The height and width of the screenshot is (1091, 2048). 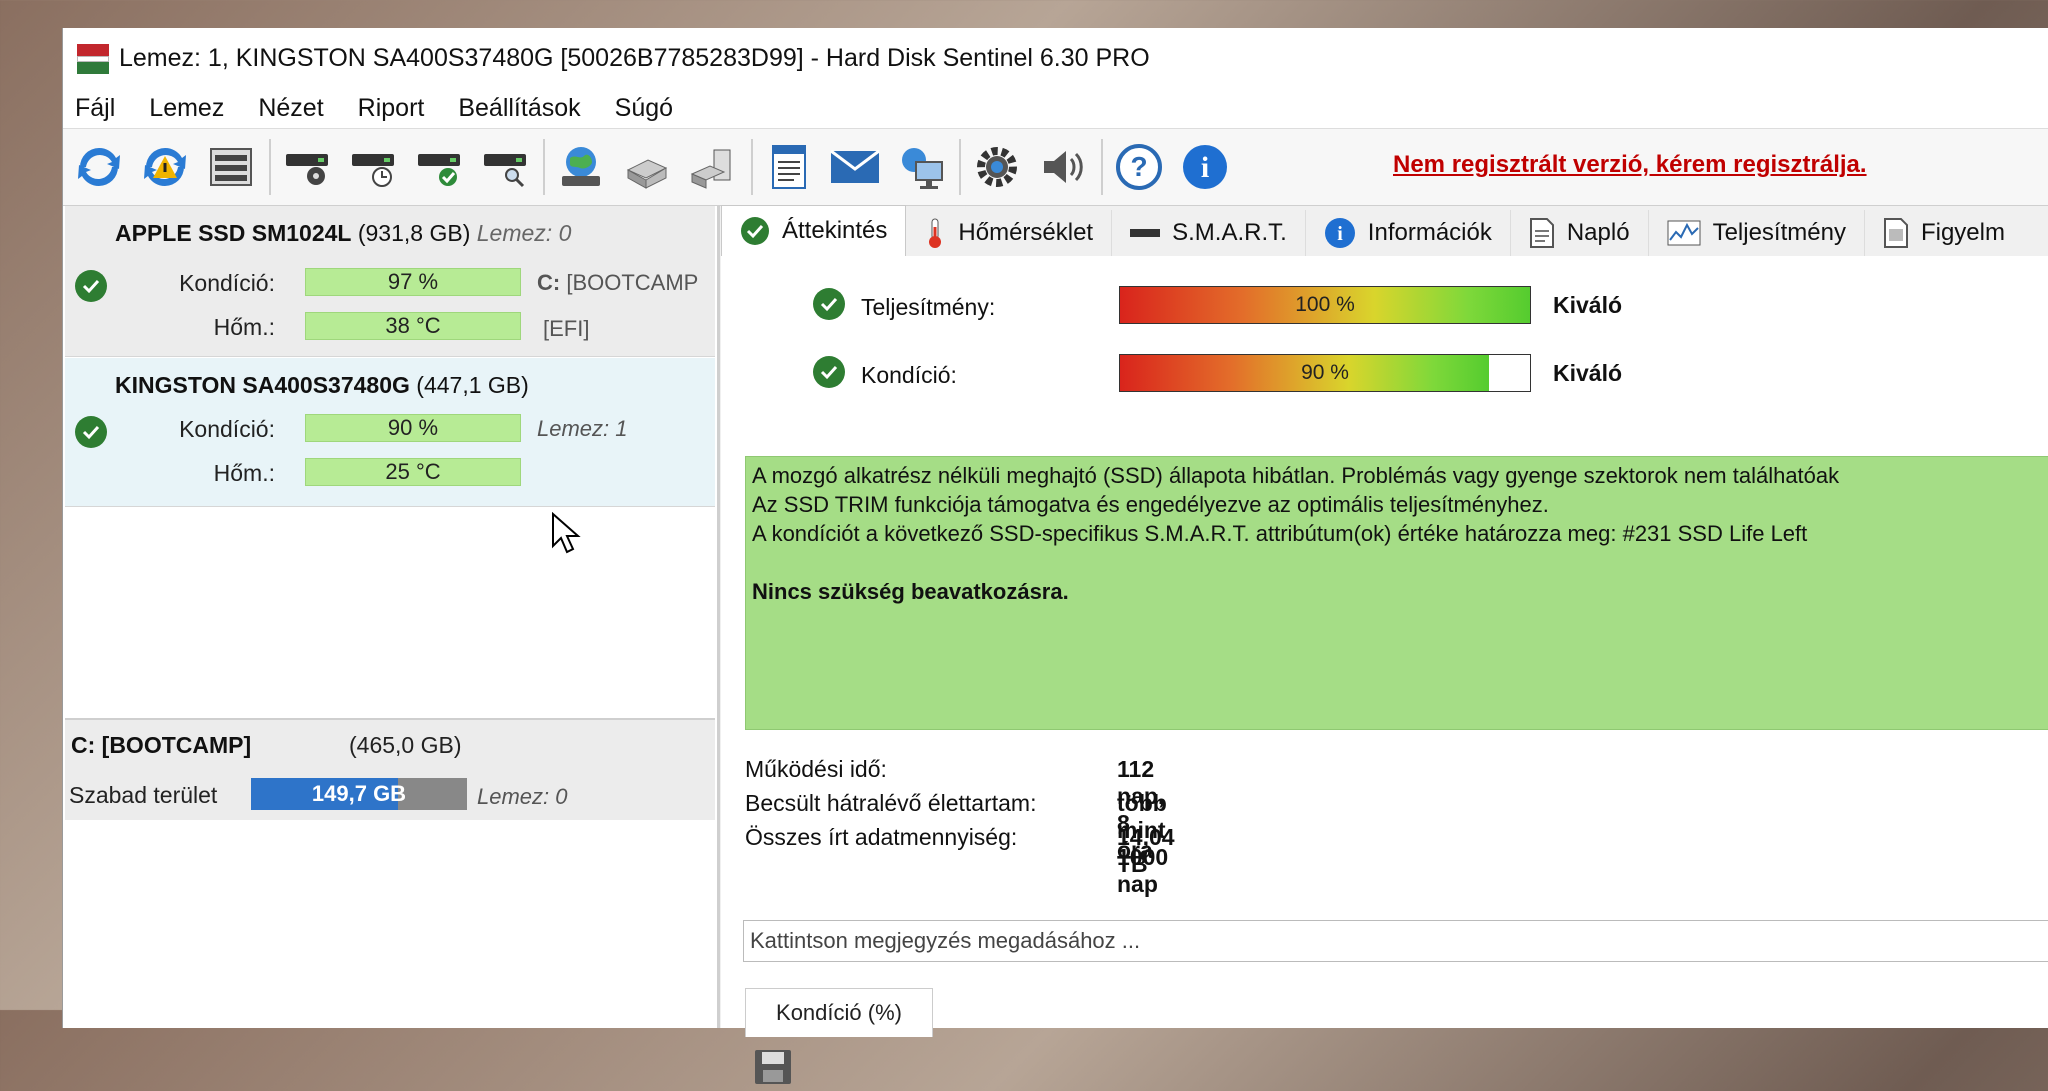 What do you see at coordinates (1588, 373) in the screenshot?
I see `health-status: Kiváló` at bounding box center [1588, 373].